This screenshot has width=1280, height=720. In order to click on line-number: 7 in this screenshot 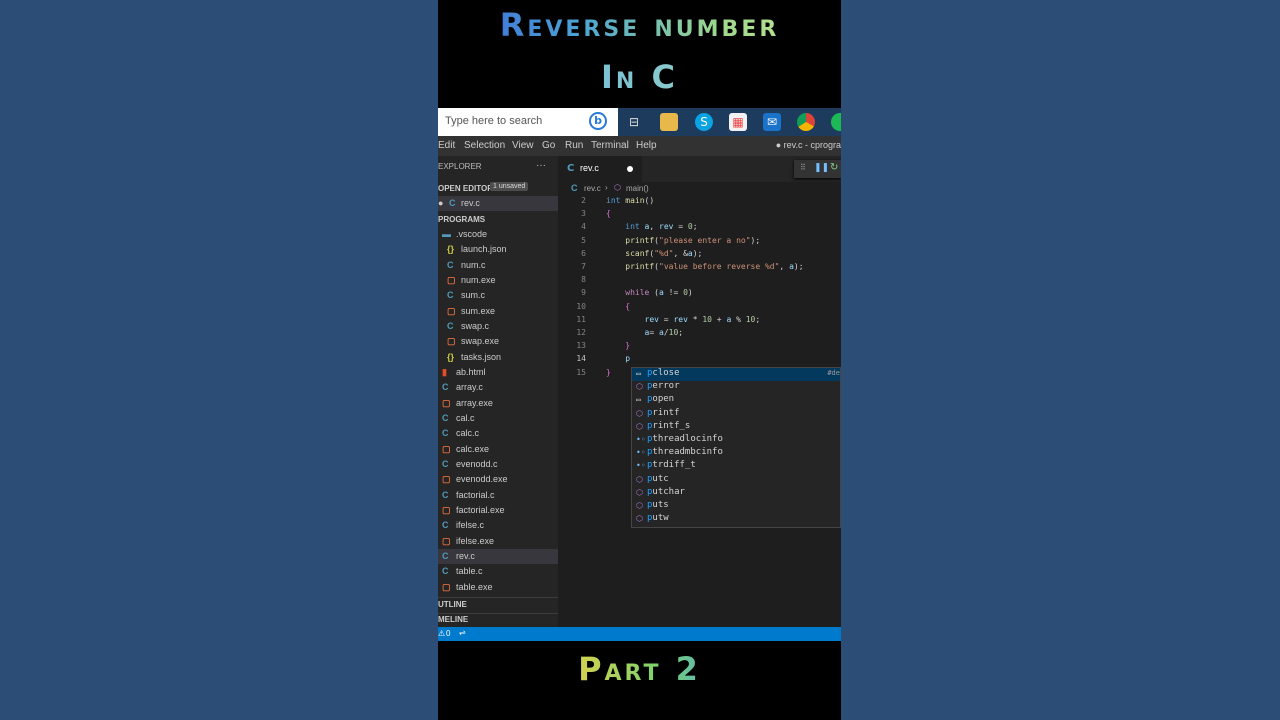, I will do `click(583, 266)`.